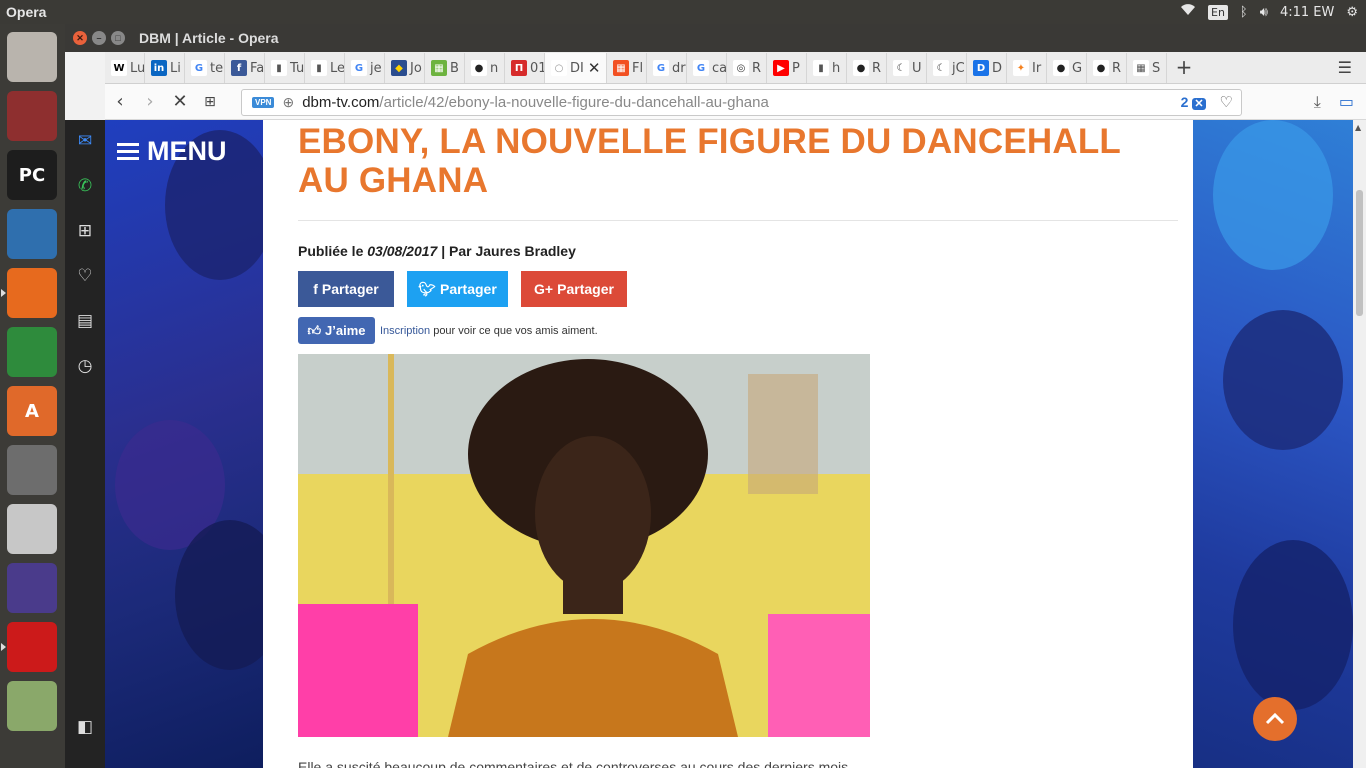 This screenshot has width=1366, height=768. I want to click on speed-dial-grid-icon: ⊞, so click(210, 102).